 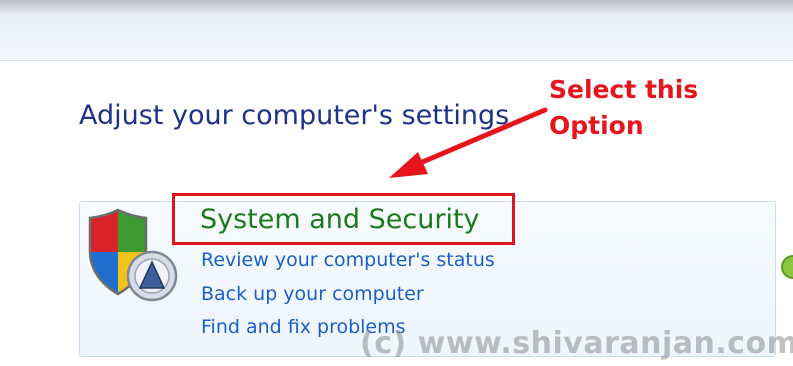 What do you see at coordinates (624, 89) in the screenshot?
I see `annotation-line-1: Select this` at bounding box center [624, 89].